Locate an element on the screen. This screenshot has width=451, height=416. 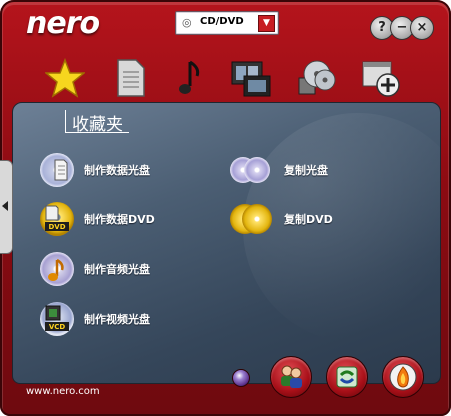
copy-dvd-icon is located at coordinates (252, 219).